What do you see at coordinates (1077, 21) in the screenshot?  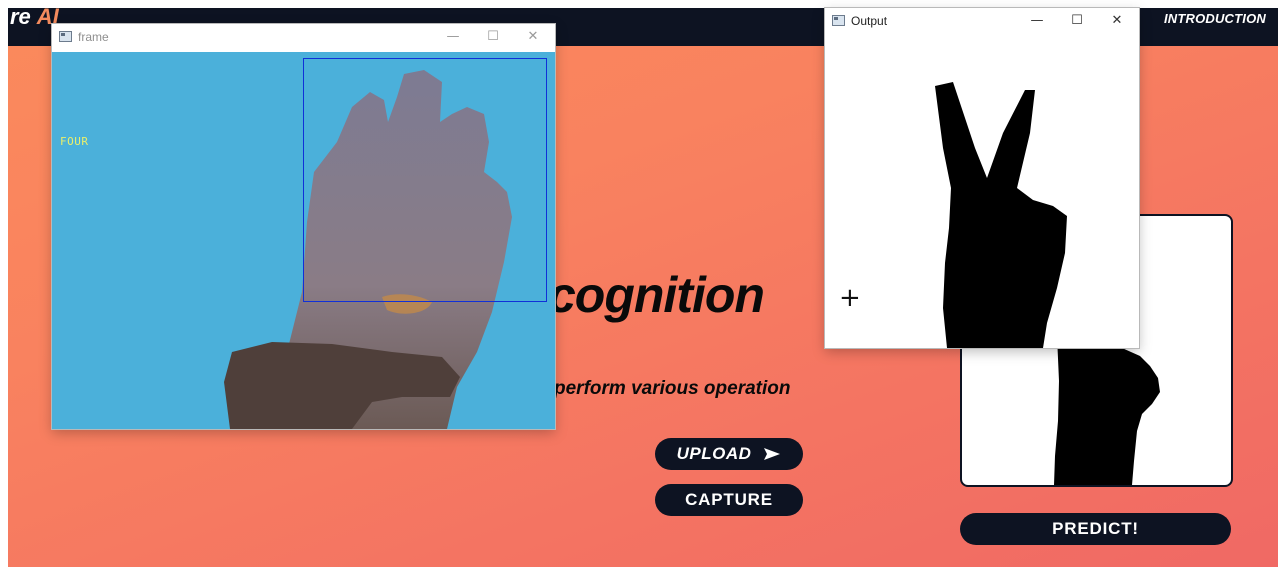 I see `output-maximize-button: ☐` at bounding box center [1077, 21].